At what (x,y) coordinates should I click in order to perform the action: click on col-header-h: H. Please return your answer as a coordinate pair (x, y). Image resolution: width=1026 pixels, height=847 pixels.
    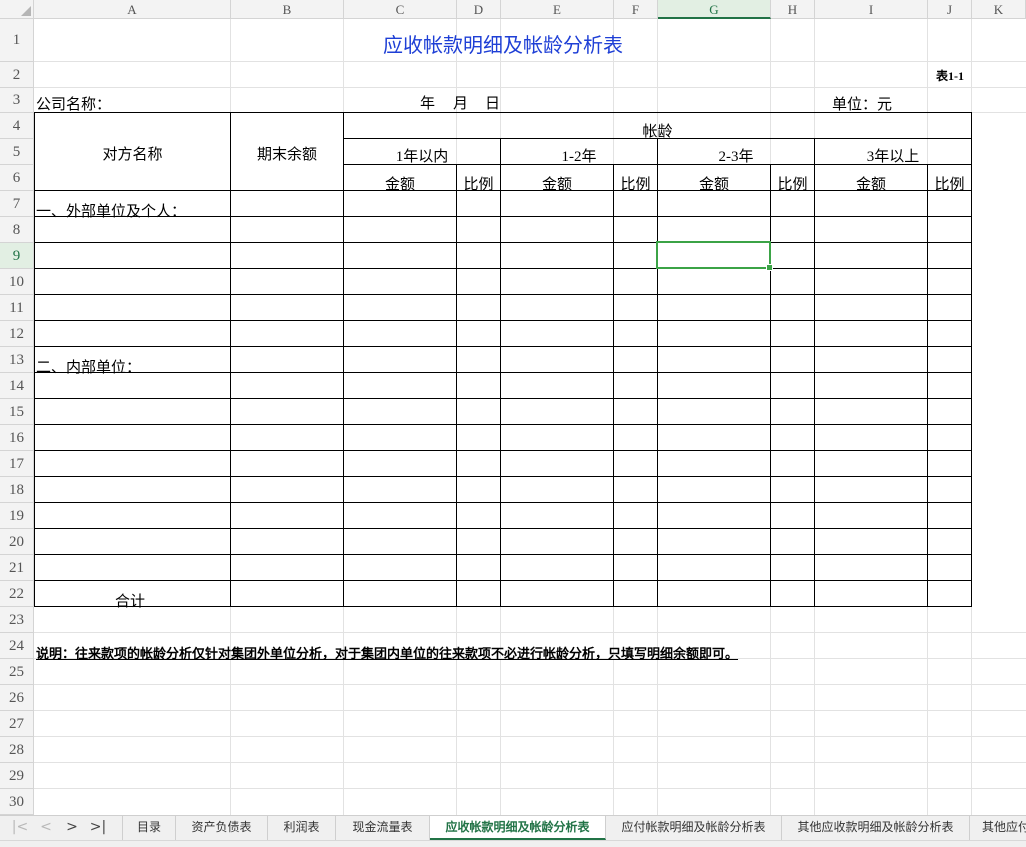
    Looking at the image, I should click on (793, 9).